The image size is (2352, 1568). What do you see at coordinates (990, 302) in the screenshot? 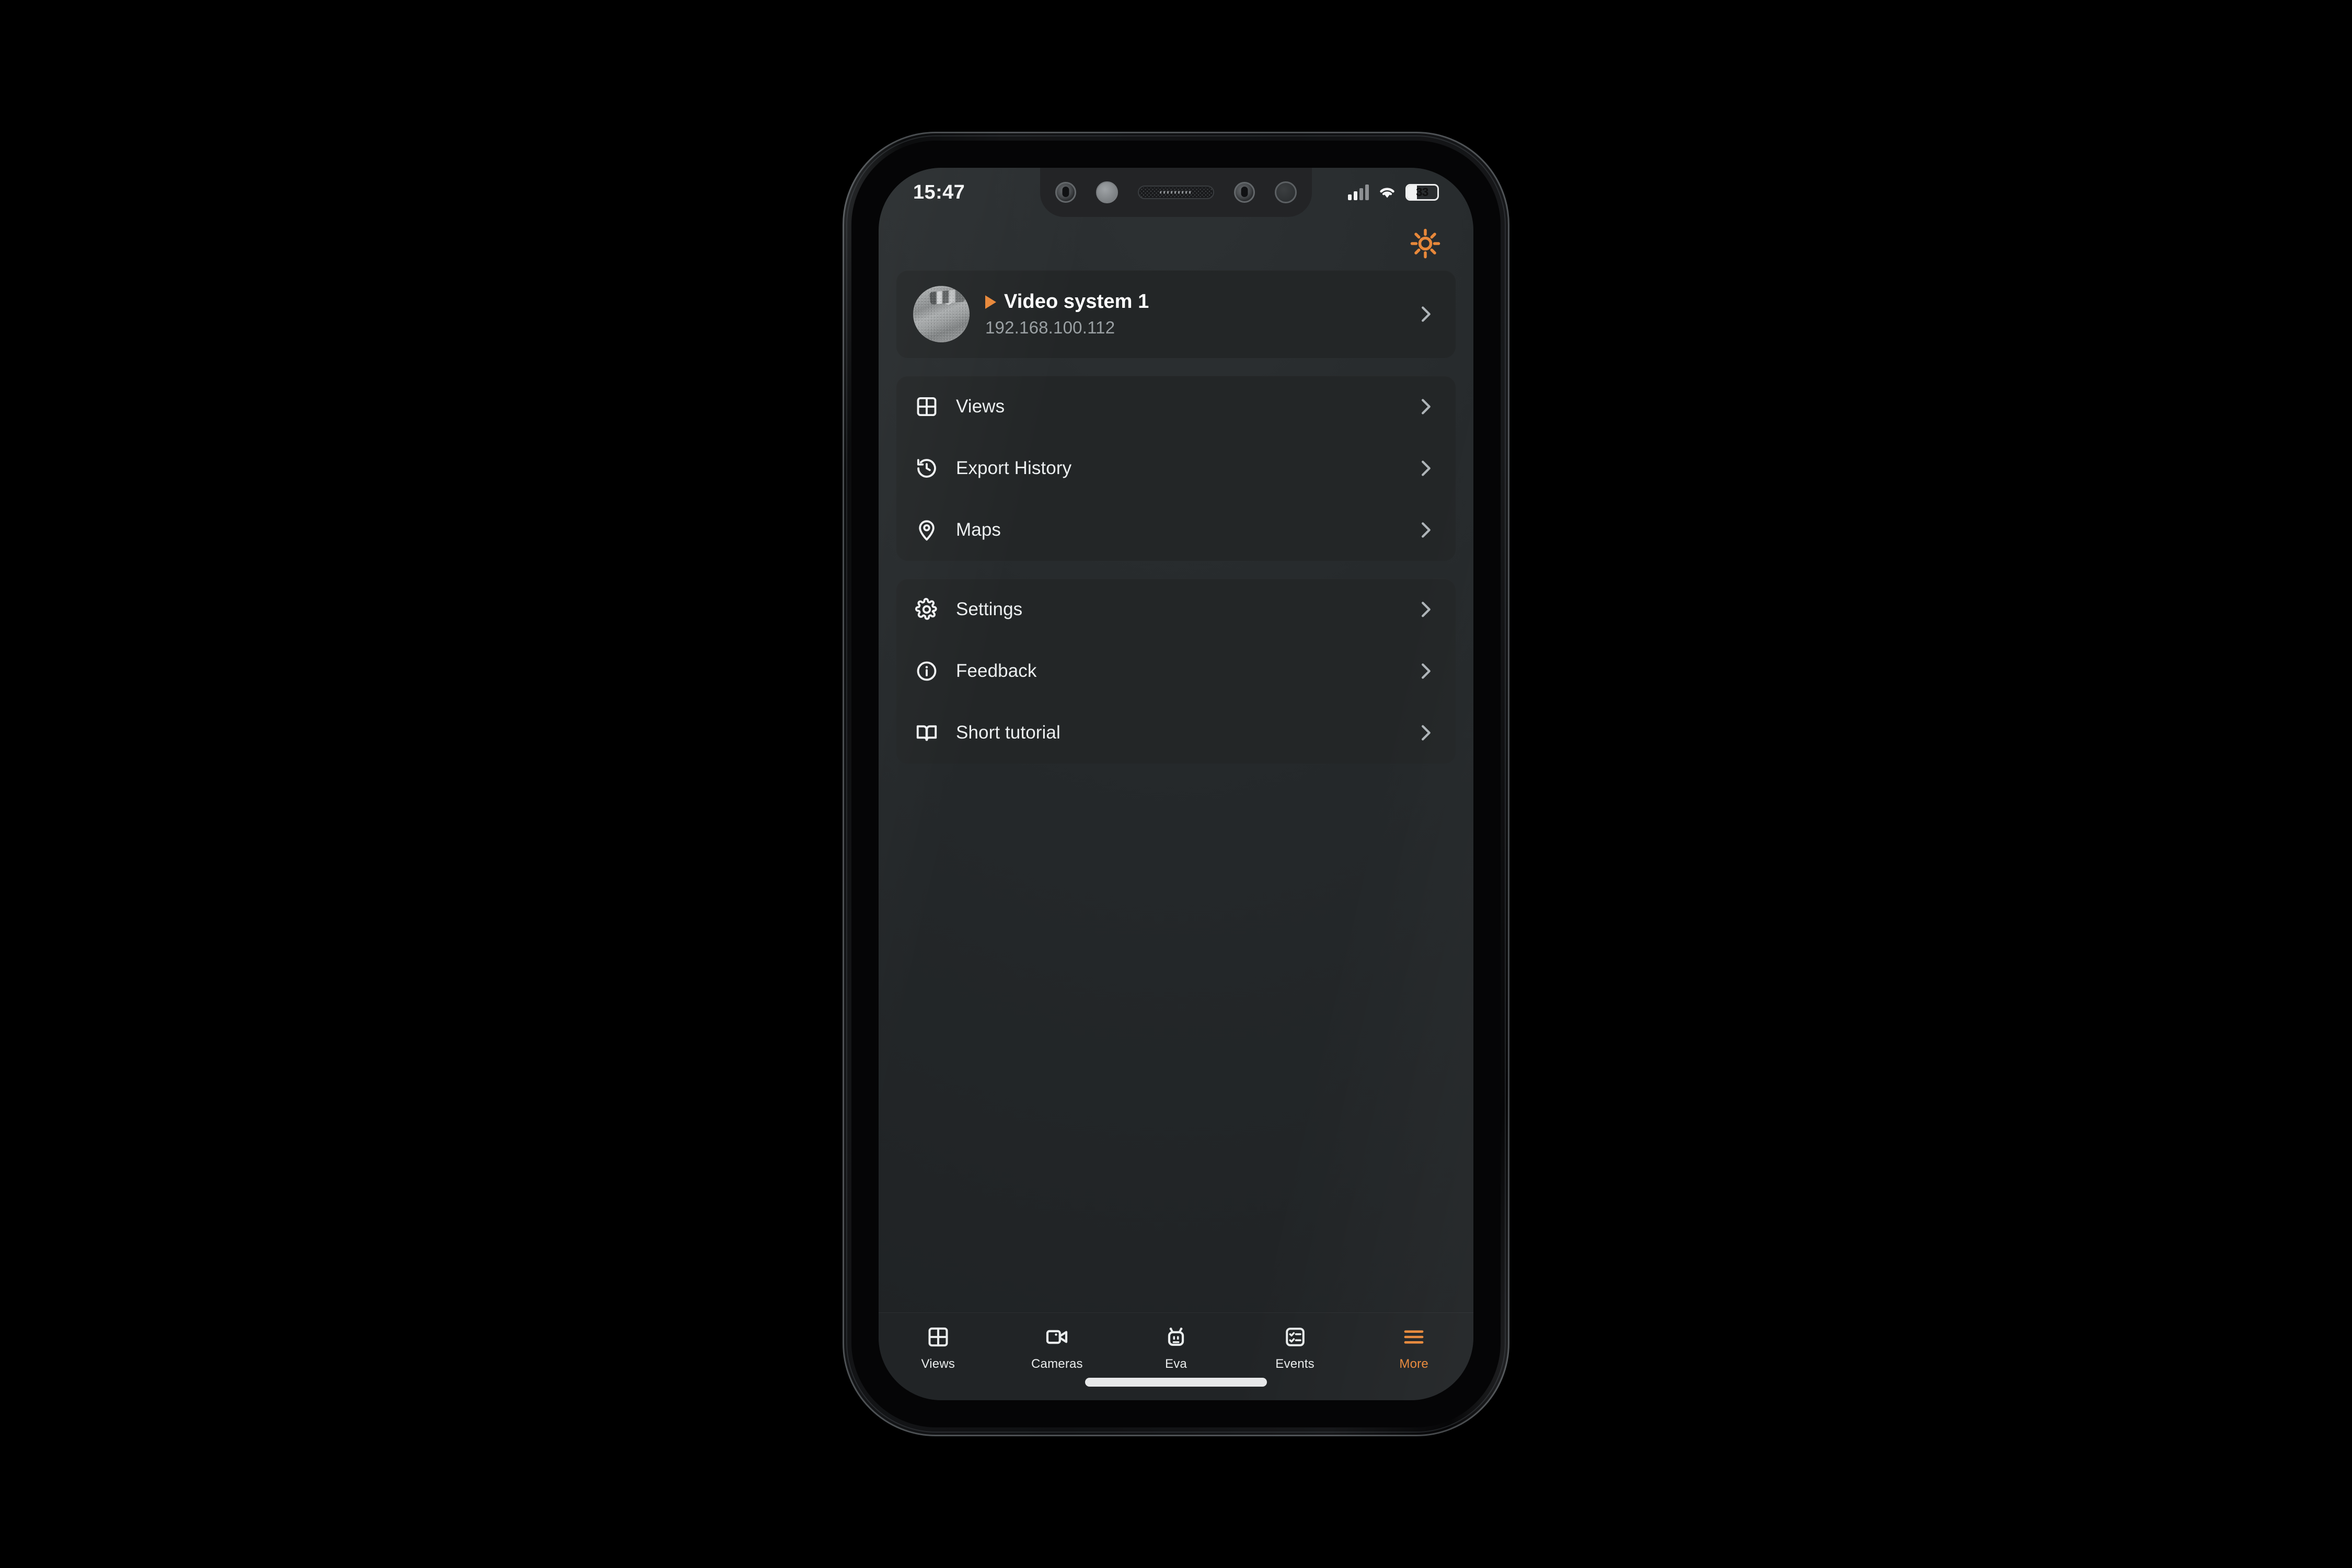
I see `play-triangle-icon` at bounding box center [990, 302].